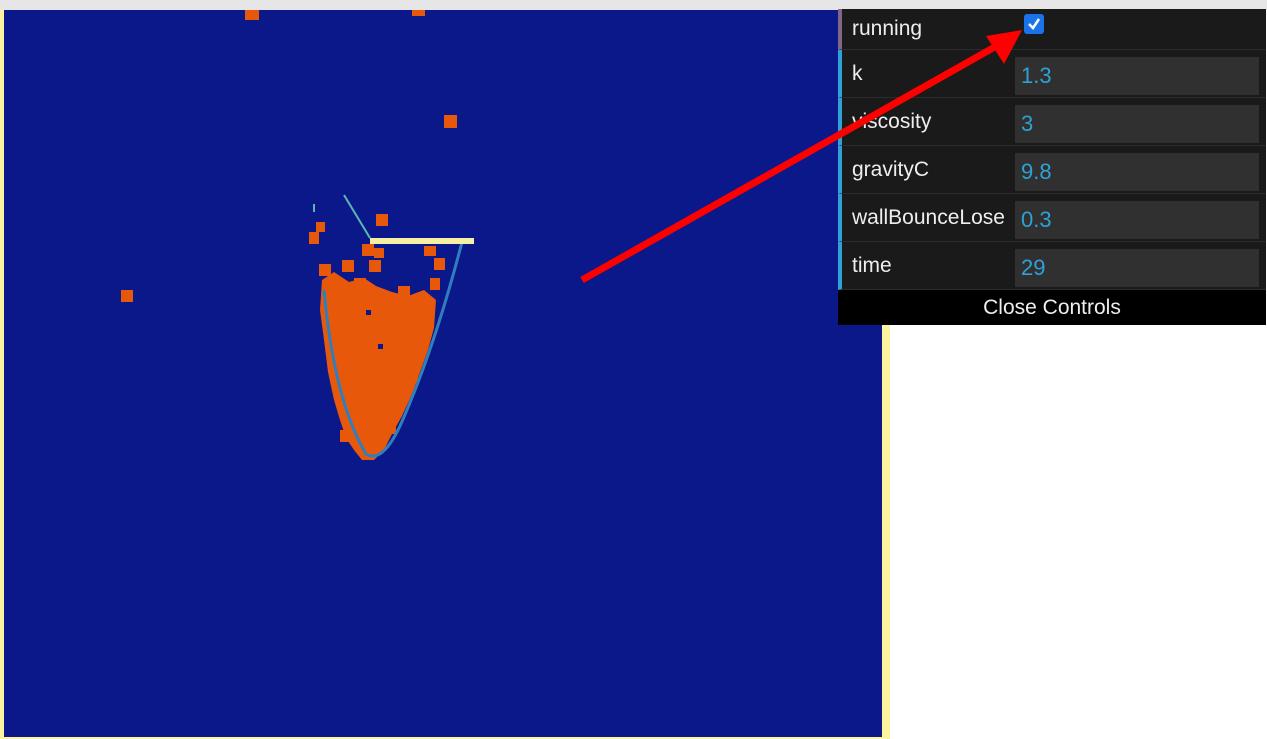 Image resolution: width=1267 pixels, height=739 pixels. Describe the element at coordinates (1137, 220) in the screenshot. I see `wallBounceLose-input: 0.3` at that location.